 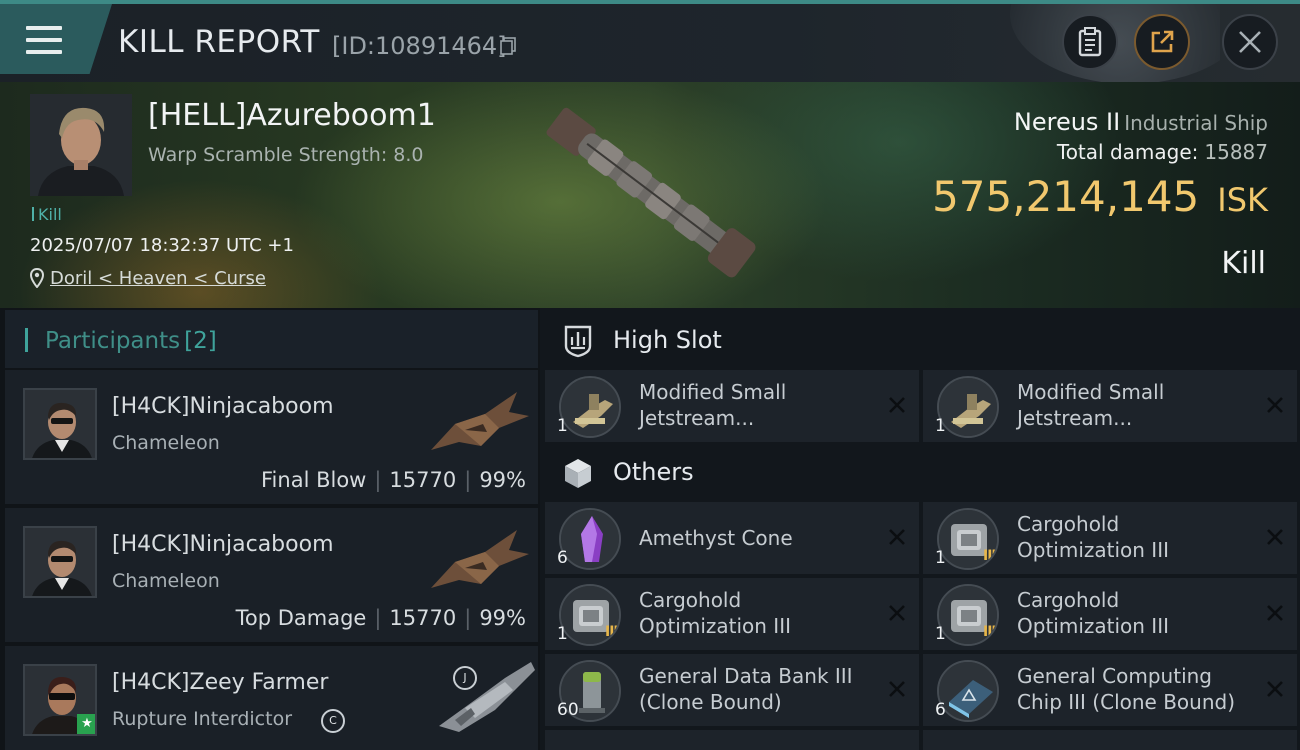 I want to click on isk-value: 575,214,145, so click(x=1066, y=196).